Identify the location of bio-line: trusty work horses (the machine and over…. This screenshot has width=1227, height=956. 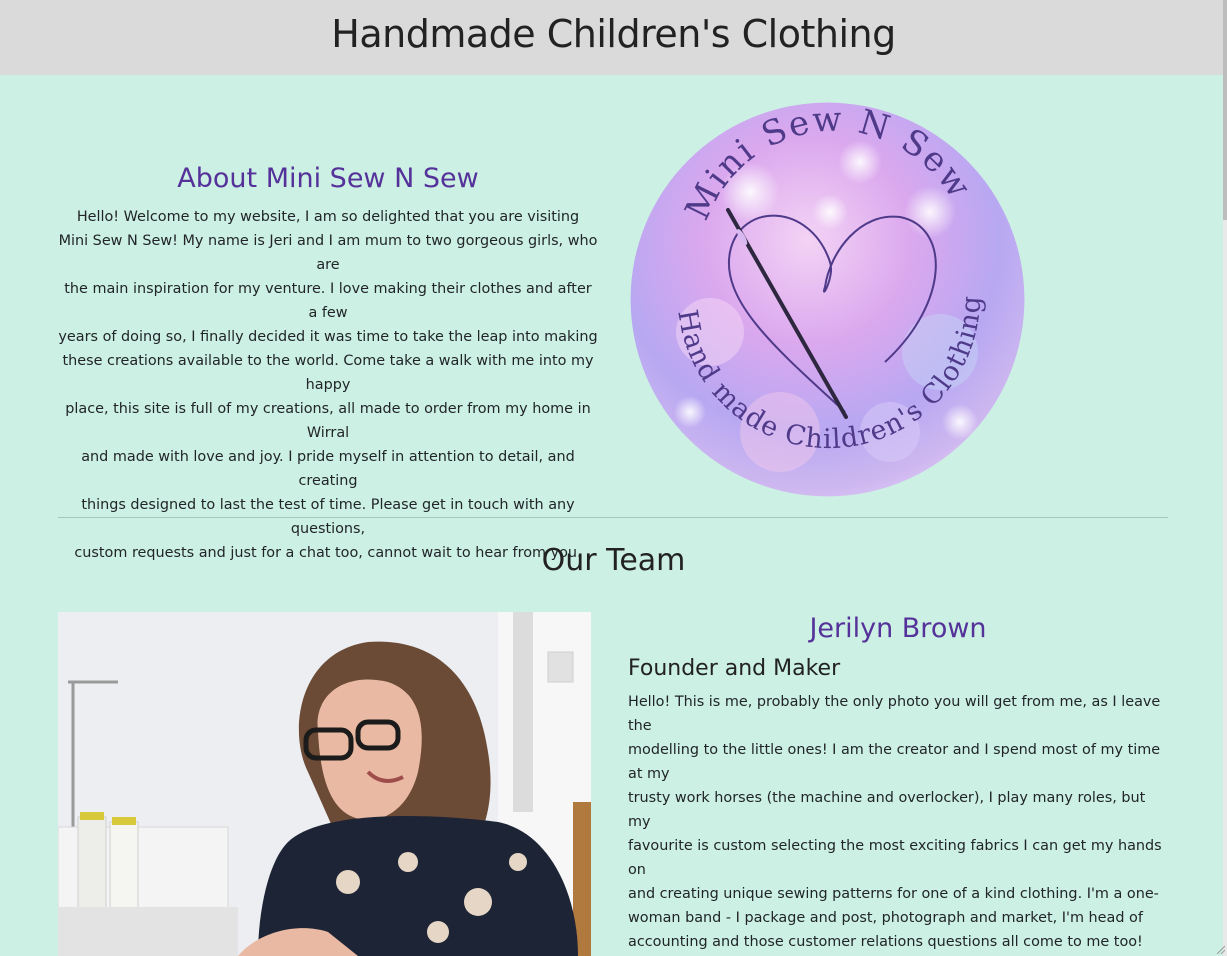
(887, 810).